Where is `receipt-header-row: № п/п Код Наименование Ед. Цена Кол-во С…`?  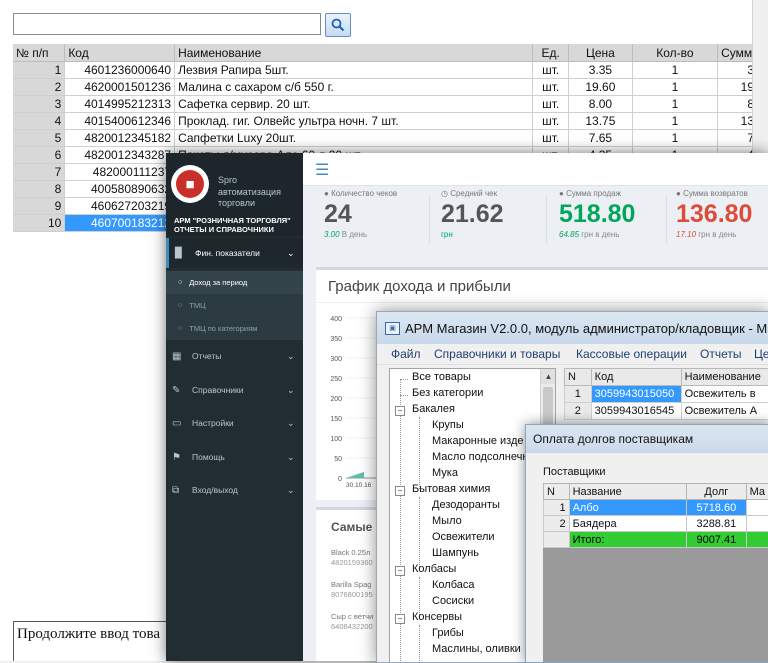
receipt-header-row: № п/п Код Наименование Ед. Цена Кол-во С… is located at coordinates (390, 53).